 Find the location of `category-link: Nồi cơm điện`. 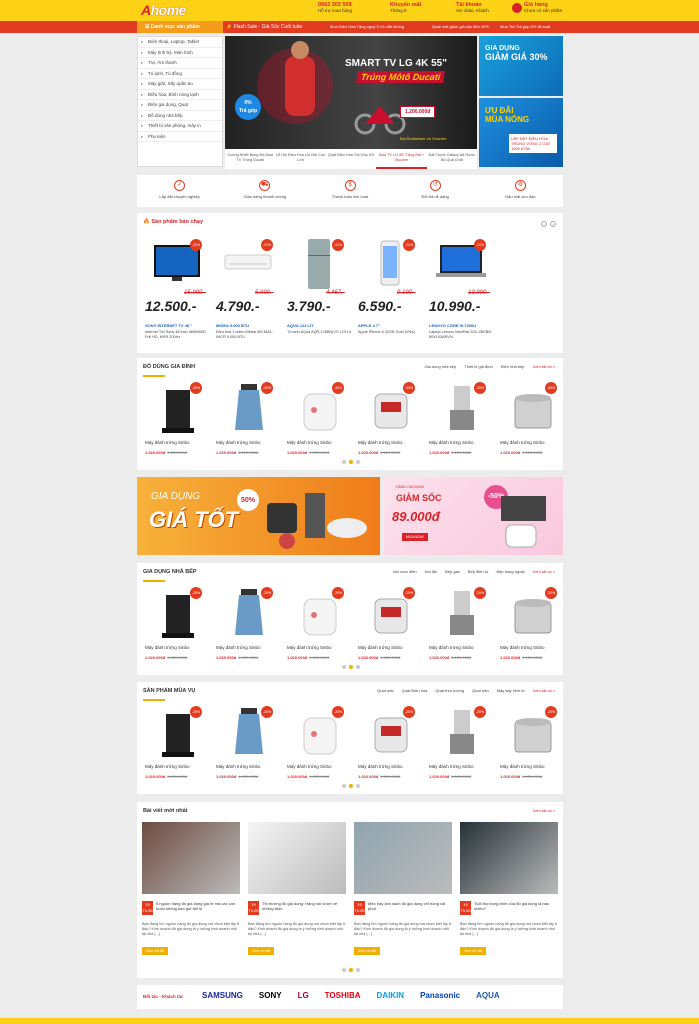

category-link: Nồi cơm điện is located at coordinates (405, 571).